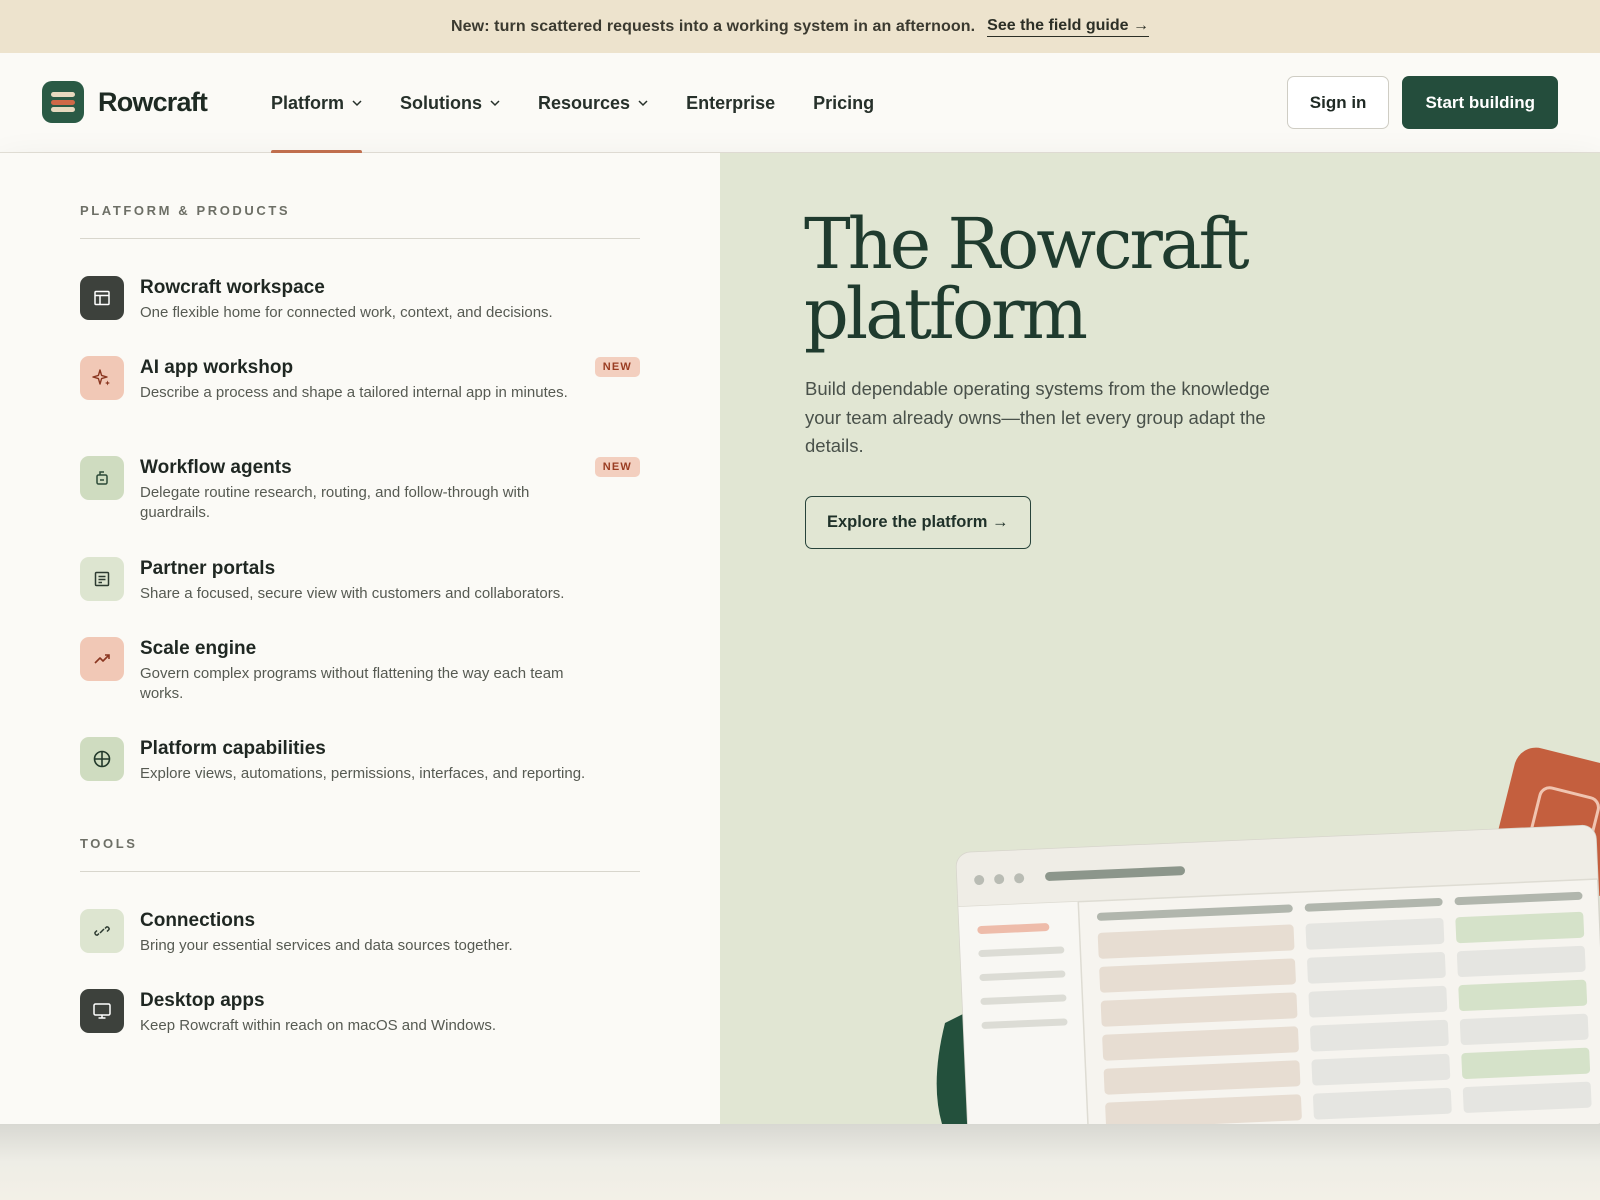  Describe the element at coordinates (102, 378) in the screenshot. I see `sparkle-icon` at that location.